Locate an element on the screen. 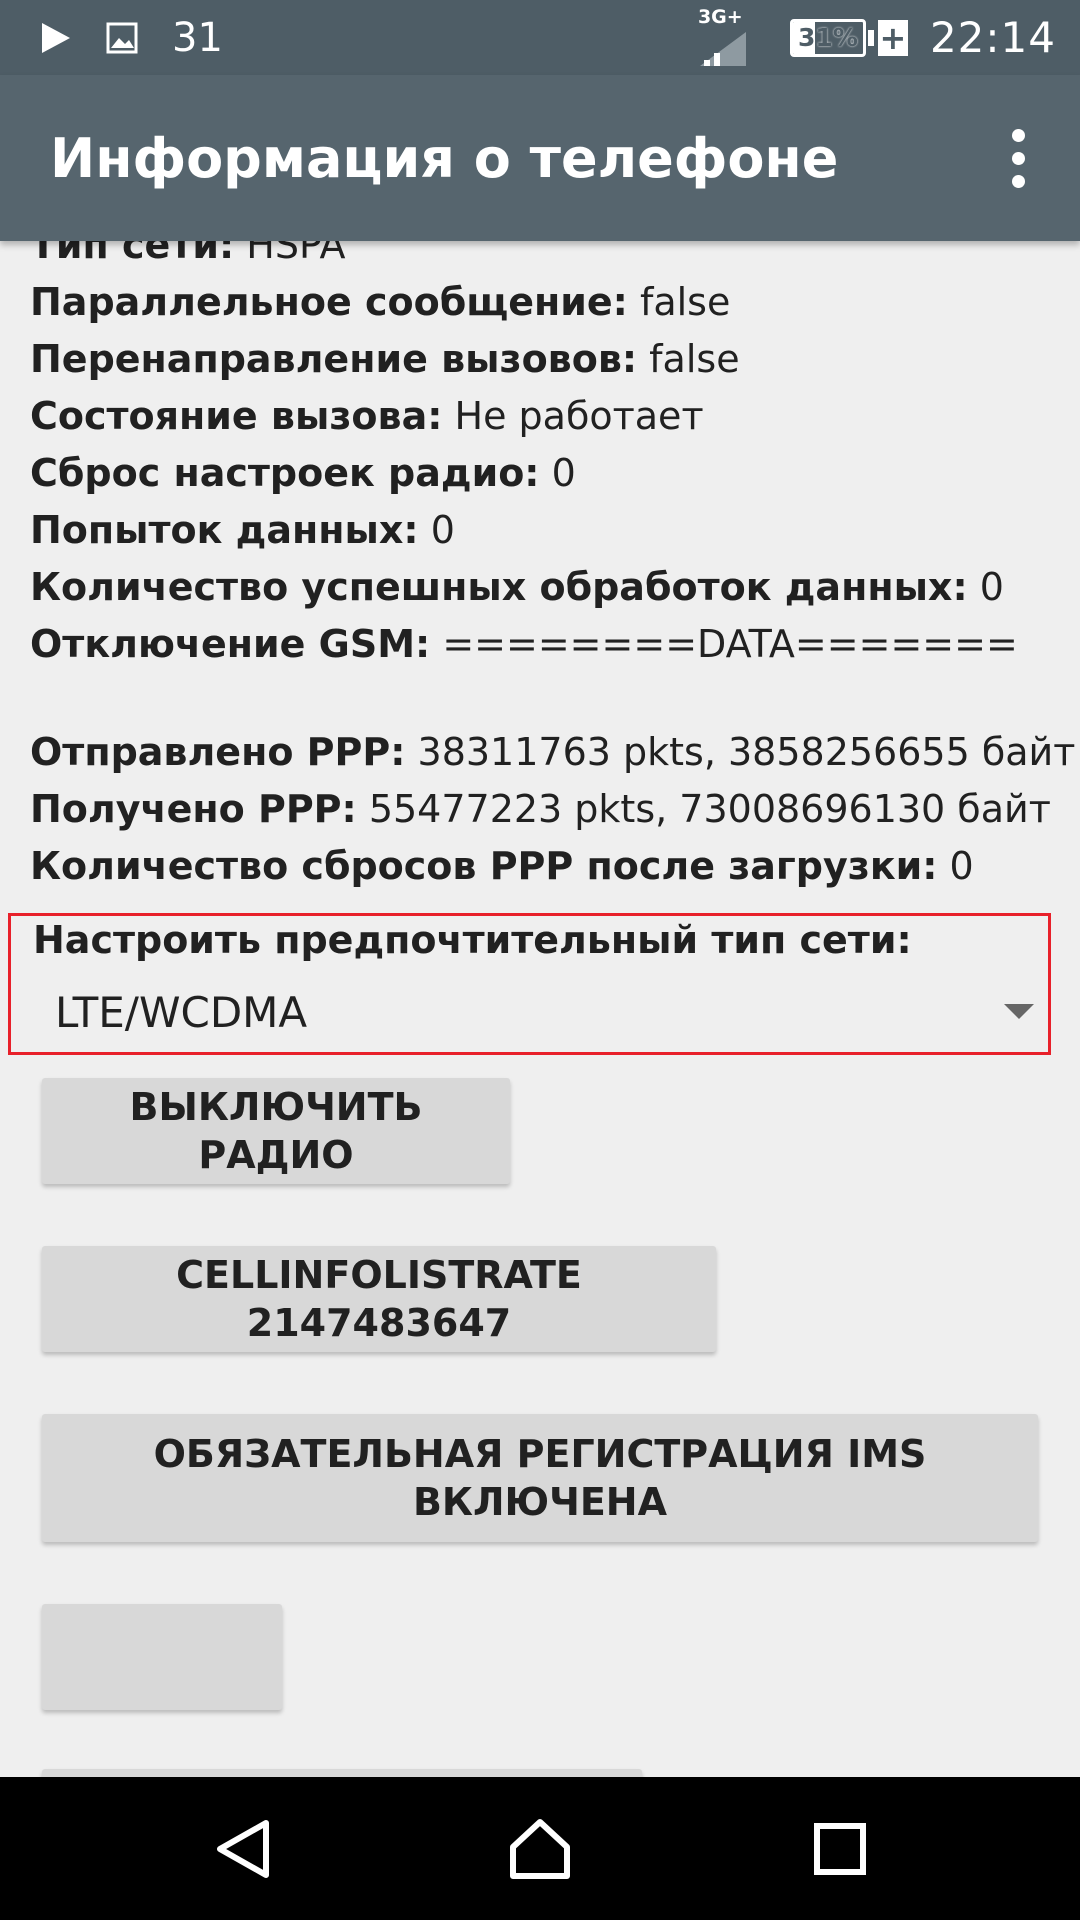 This screenshot has width=1080, height=1920. info-row-data-attempts: Попыток данных: 0 is located at coordinates (545, 530).